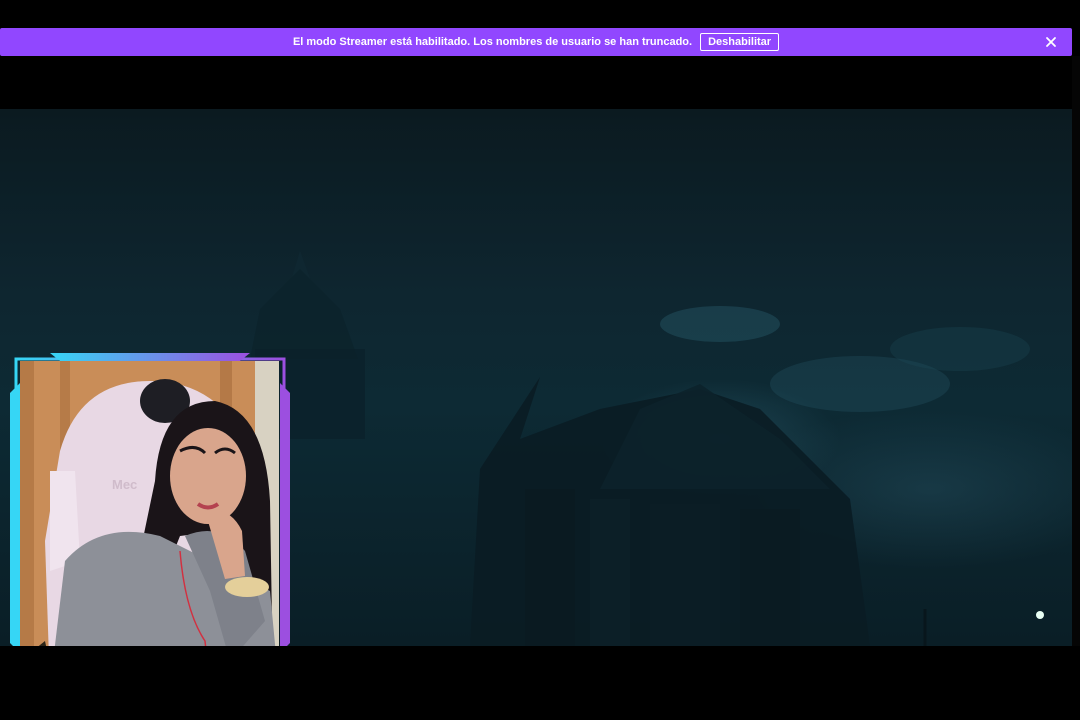  Describe the element at coordinates (1051, 42) in the screenshot. I see `close-icon` at that location.